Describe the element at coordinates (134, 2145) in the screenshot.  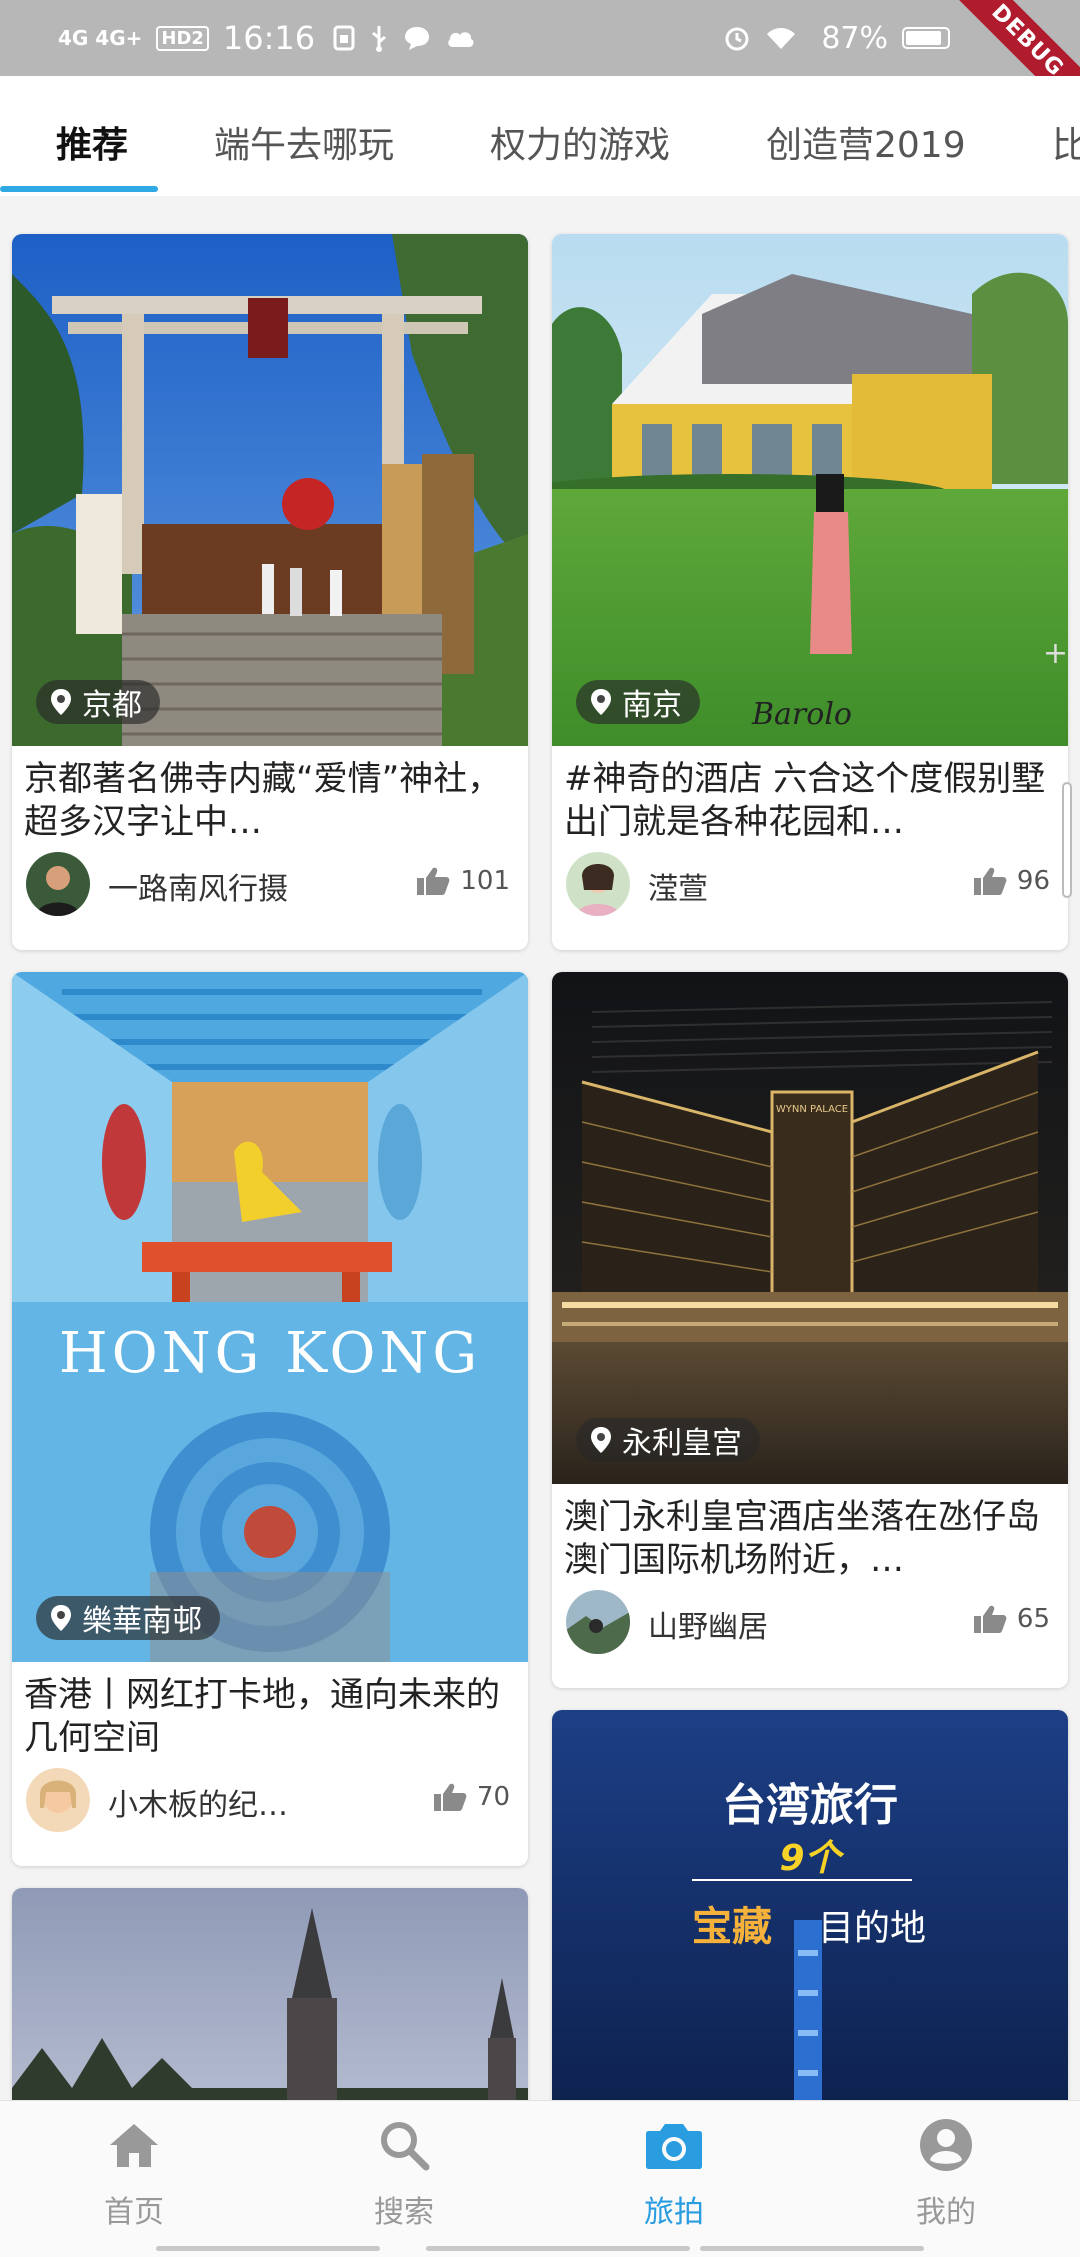
I see `home-icon` at that location.